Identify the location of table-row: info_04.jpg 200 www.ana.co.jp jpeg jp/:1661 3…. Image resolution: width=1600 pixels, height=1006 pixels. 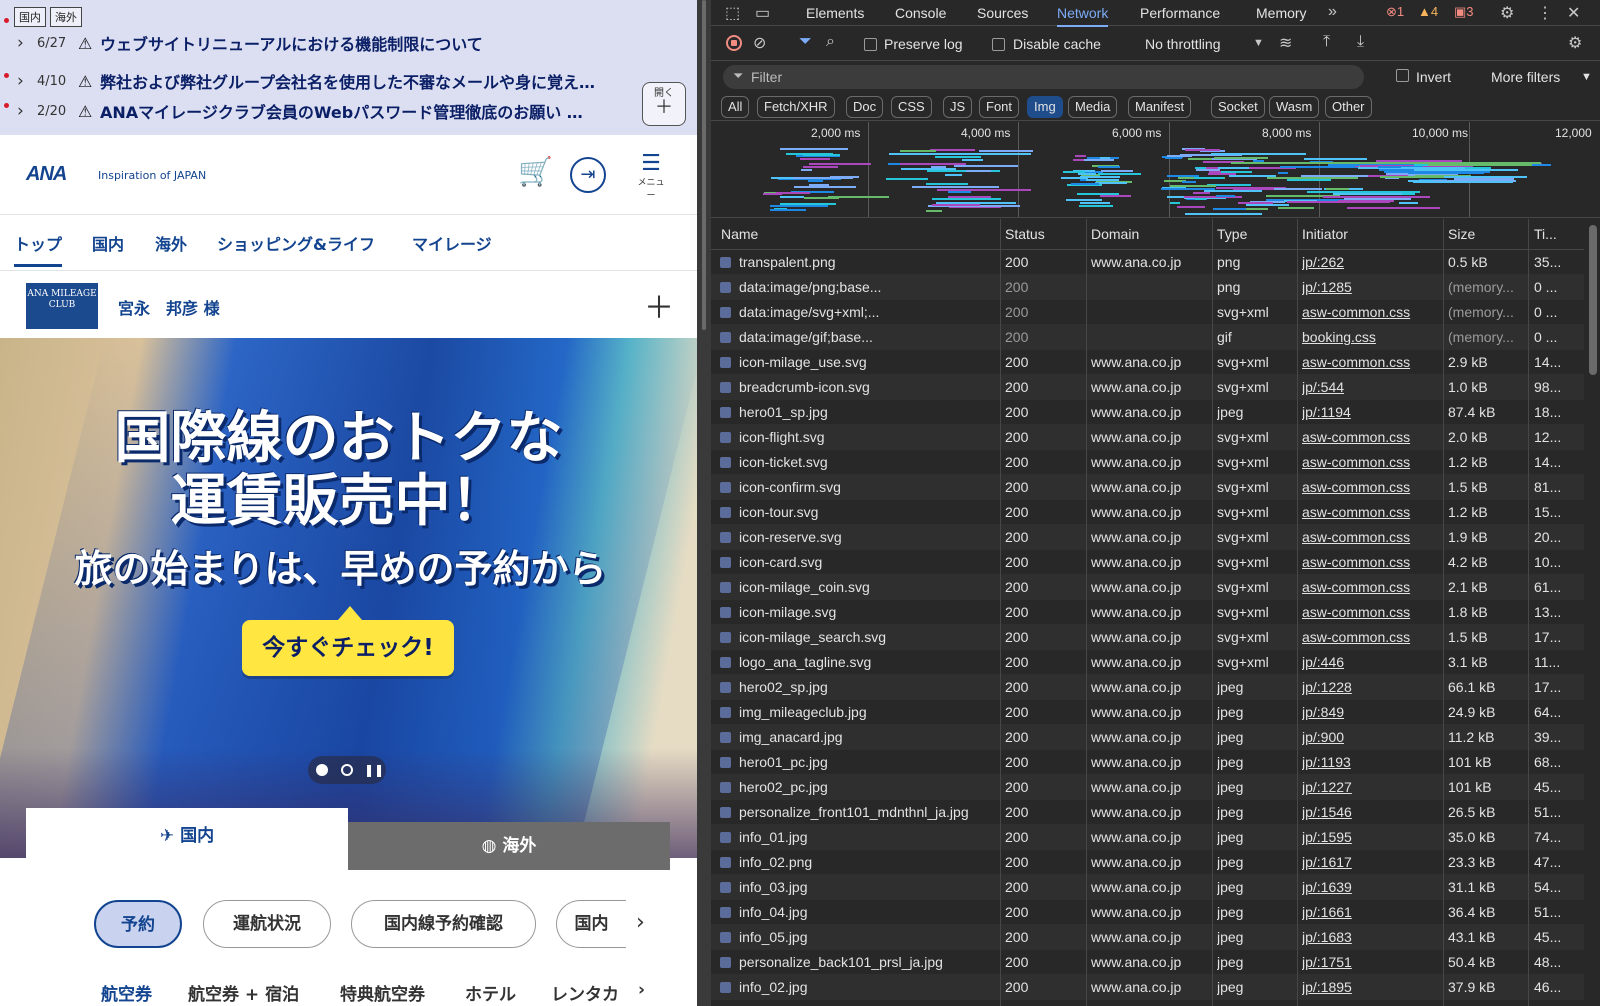
(1147, 912).